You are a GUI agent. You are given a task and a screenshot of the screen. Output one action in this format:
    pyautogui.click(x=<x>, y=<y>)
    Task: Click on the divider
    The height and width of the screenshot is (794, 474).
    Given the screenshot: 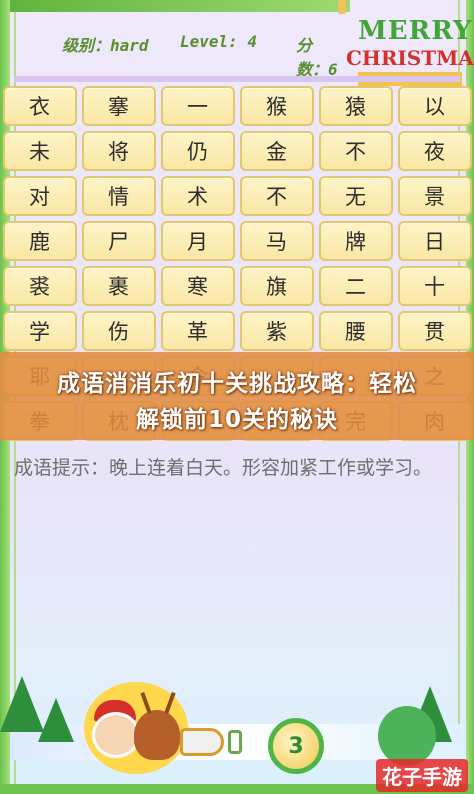 What is the action you would take?
    pyautogui.click(x=237, y=79)
    